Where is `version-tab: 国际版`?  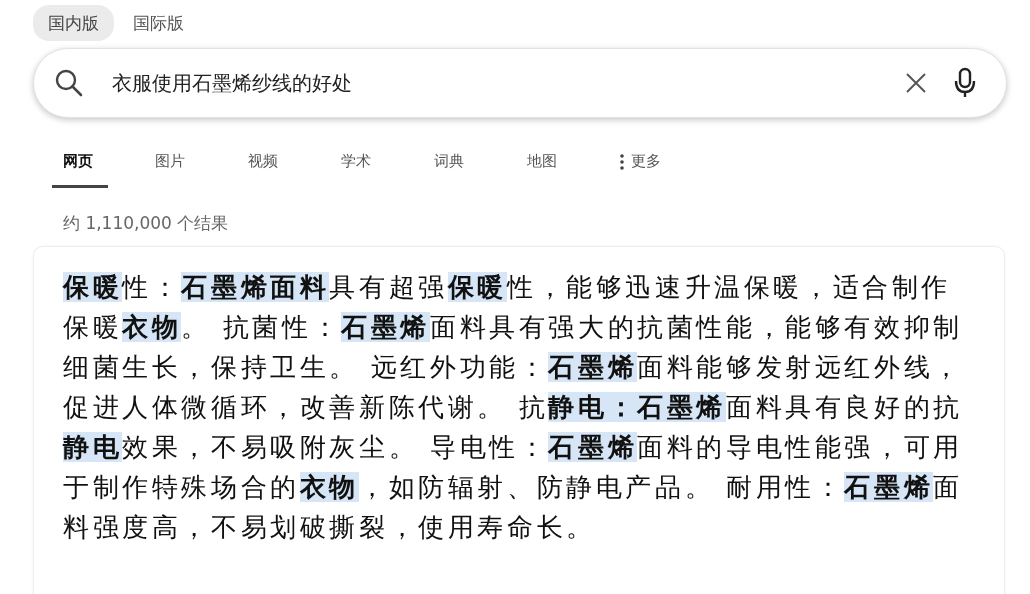 version-tab: 国际版 is located at coordinates (158, 23).